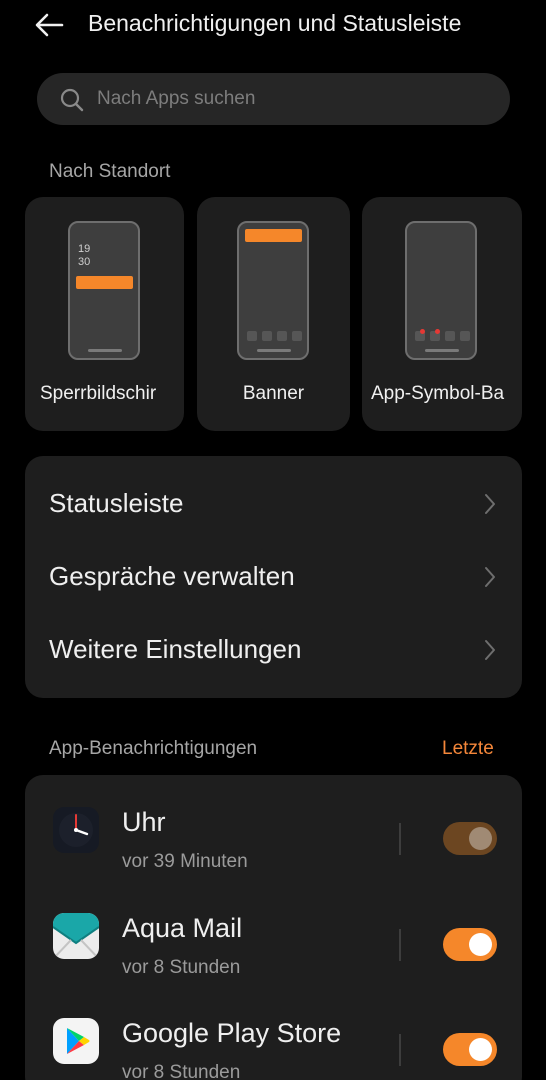 This screenshot has width=546, height=1080. I want to click on location-card-label: App-Symbol-Ba, so click(438, 393).